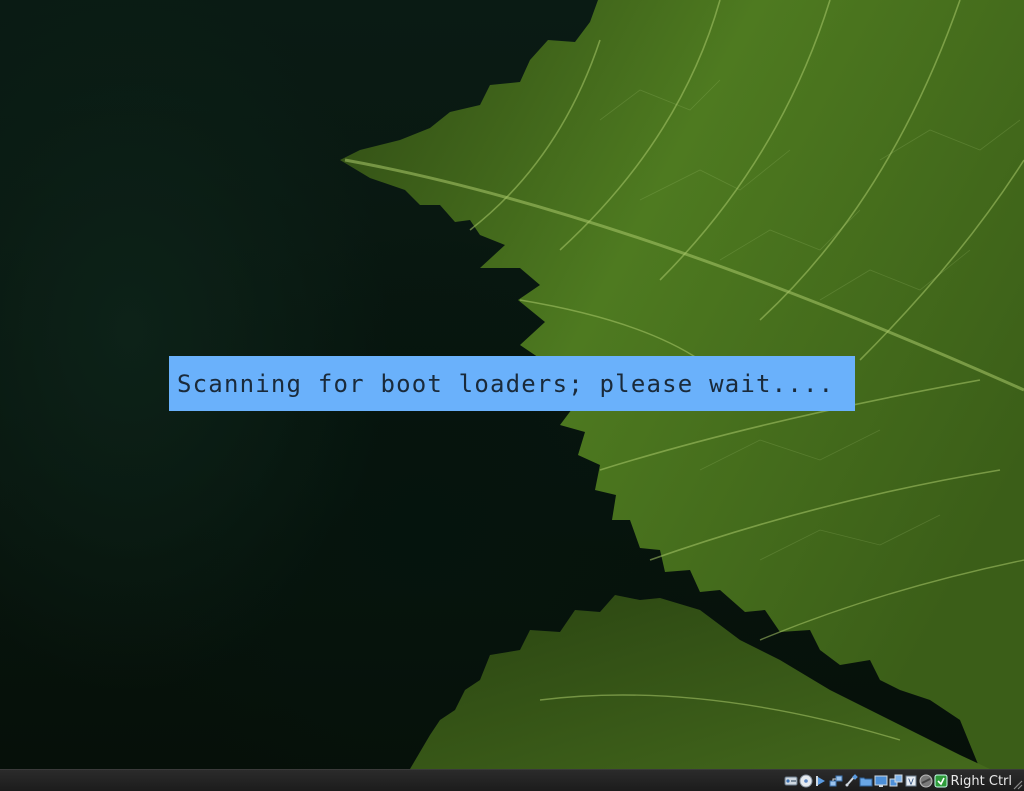 The height and width of the screenshot is (791, 1024). I want to click on resize-grip-icon, so click(1017, 784).